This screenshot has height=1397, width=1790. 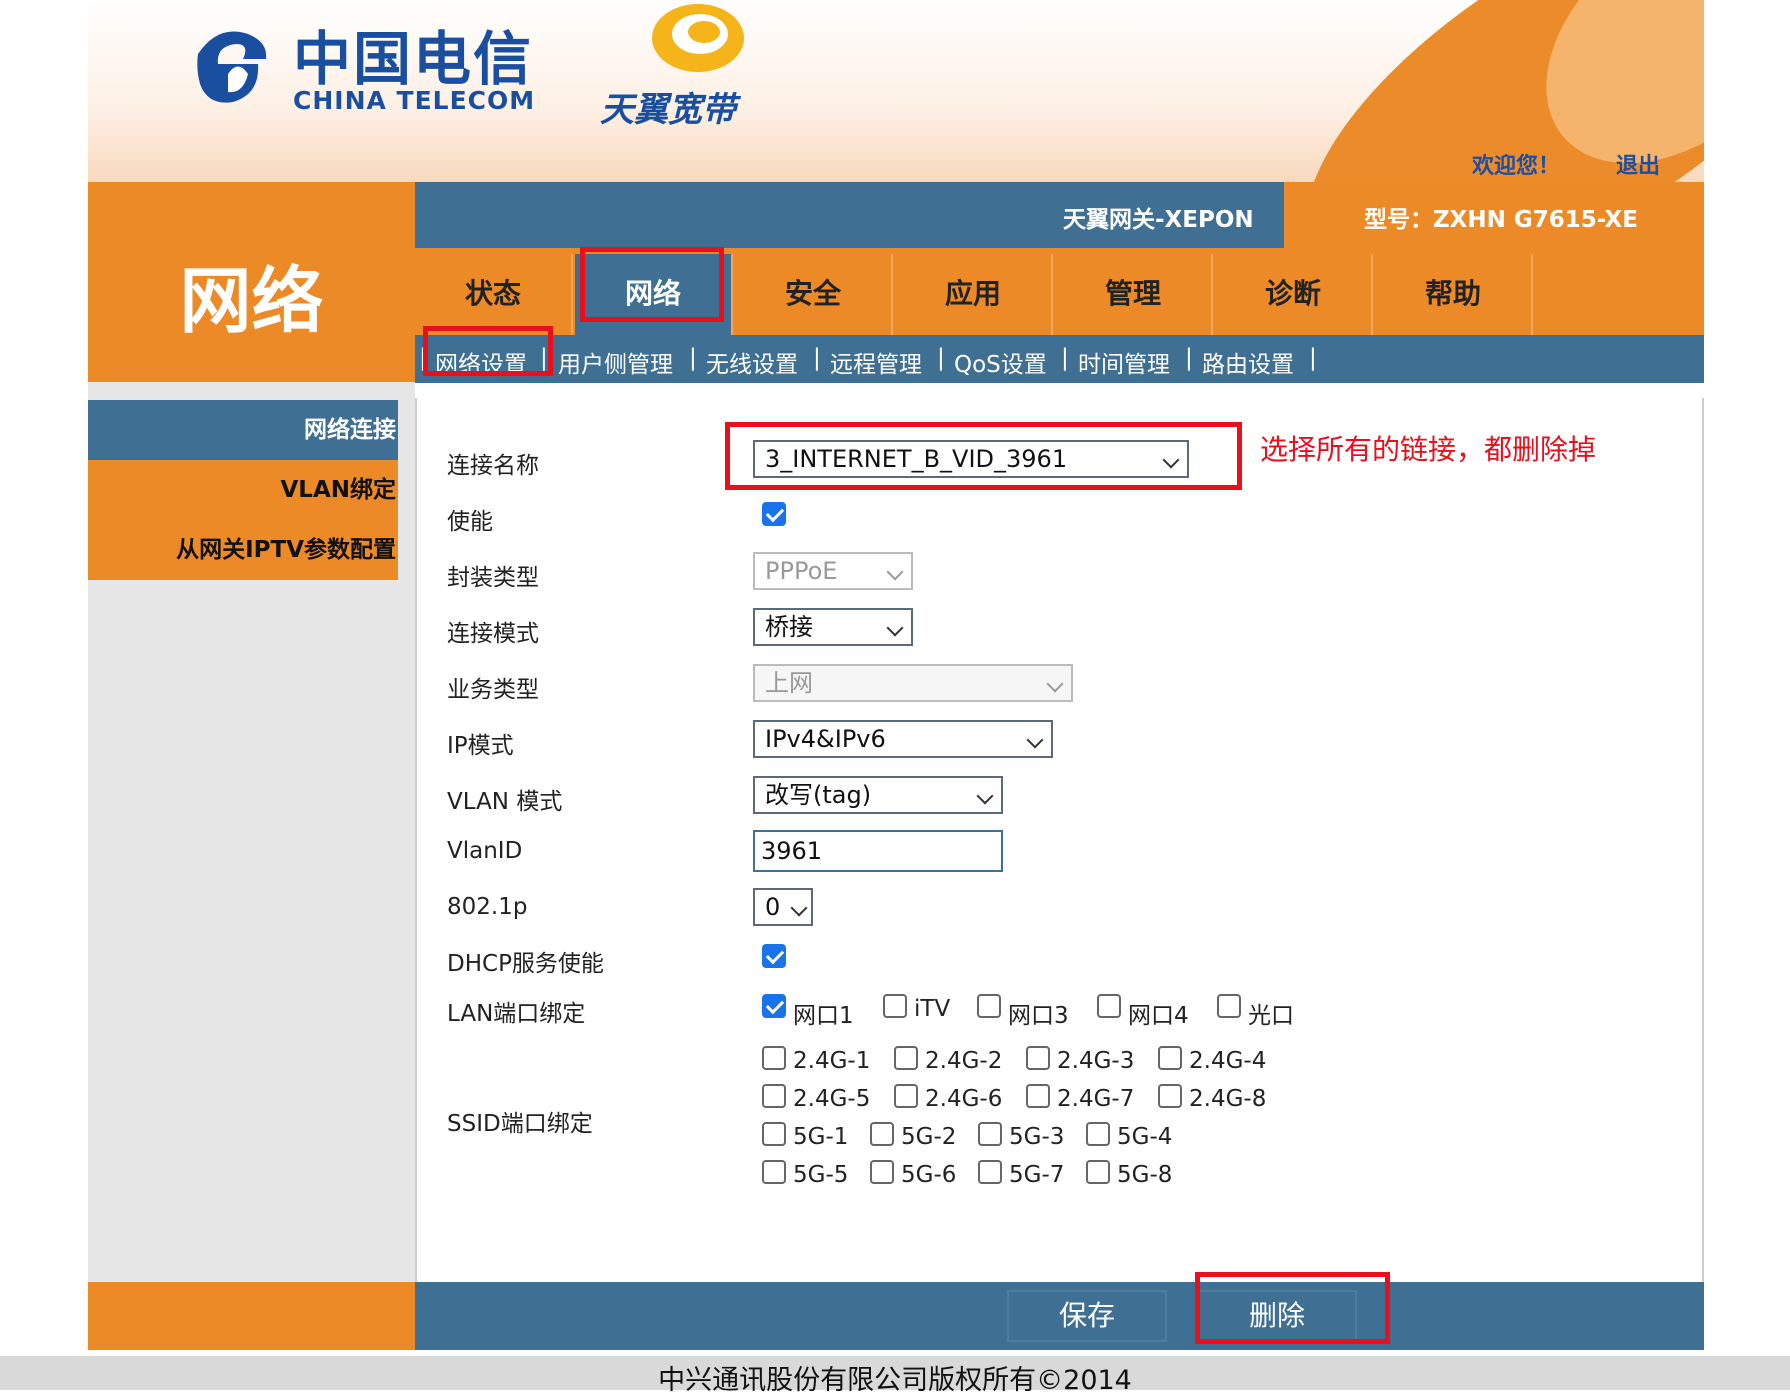 I want to click on mode-label: 连接模式, so click(x=493, y=634).